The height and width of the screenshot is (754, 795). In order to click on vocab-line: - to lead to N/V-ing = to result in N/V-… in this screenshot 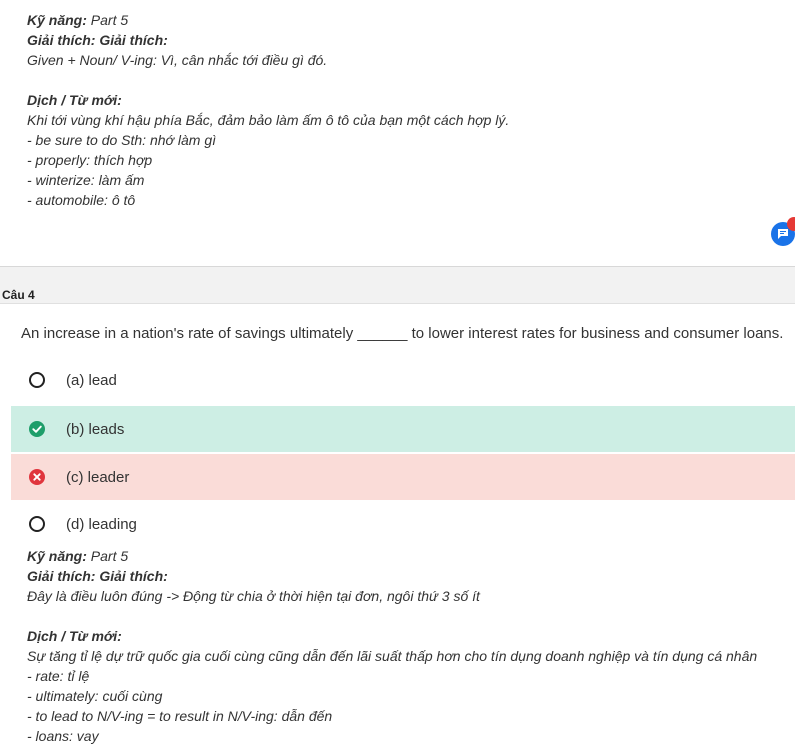, I will do `click(180, 716)`.